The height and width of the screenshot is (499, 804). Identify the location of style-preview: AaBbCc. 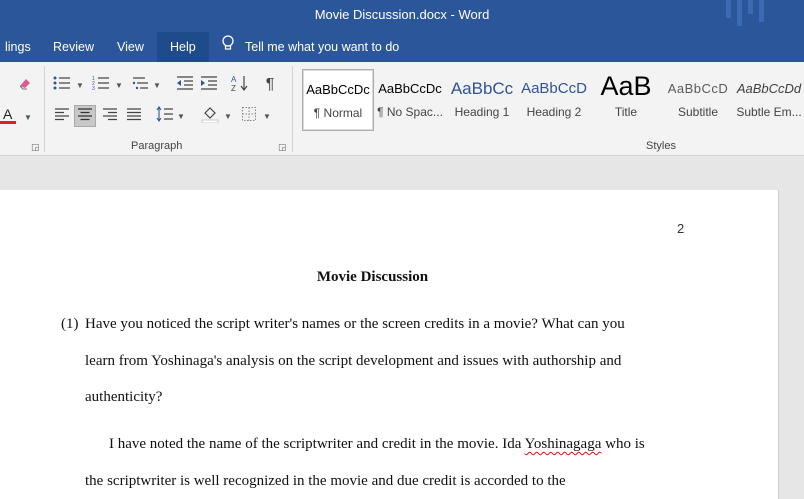
(482, 88).